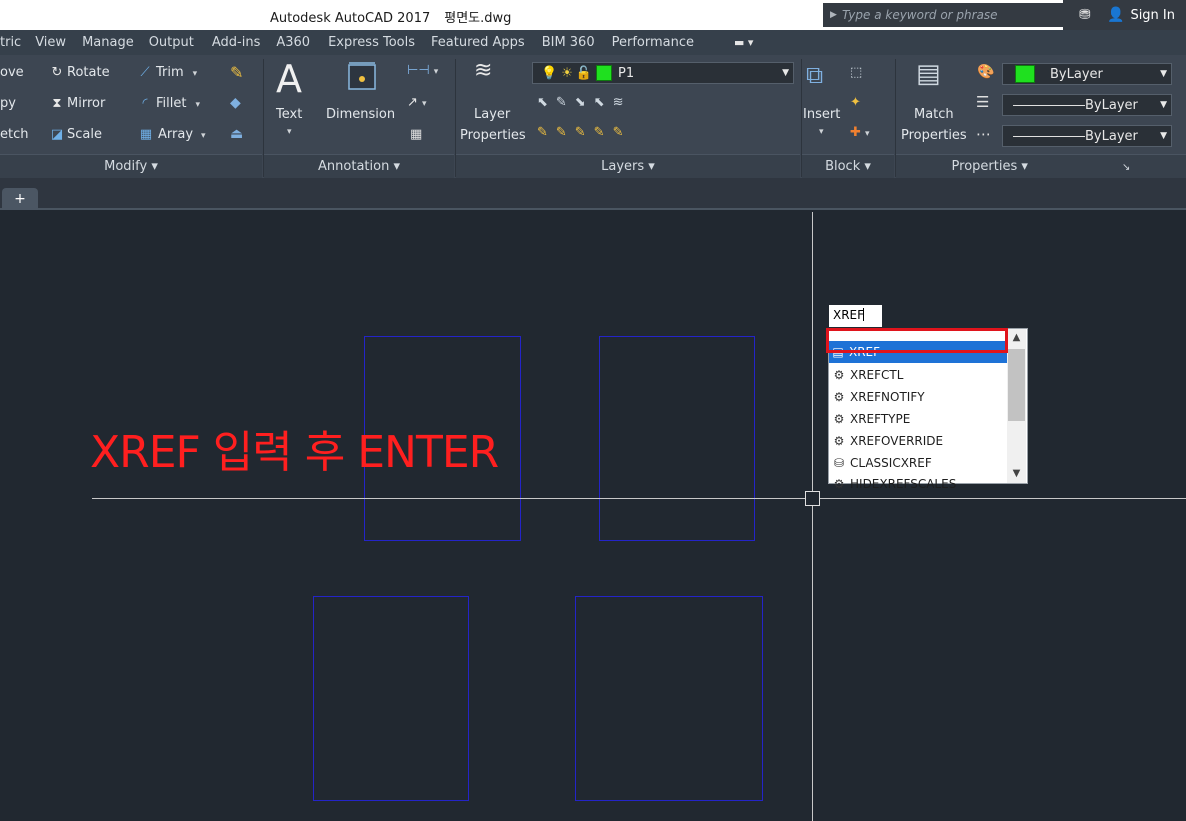  What do you see at coordinates (1025, 74) in the screenshot?
I see `color-swatch` at bounding box center [1025, 74].